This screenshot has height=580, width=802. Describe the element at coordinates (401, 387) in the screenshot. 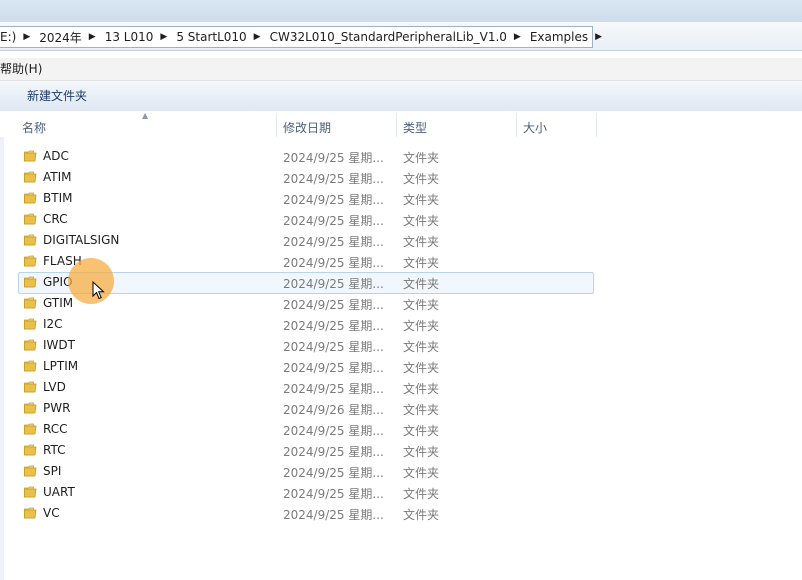

I see `file-row: LVD 2024/9/25 星期... 文件夹` at that location.